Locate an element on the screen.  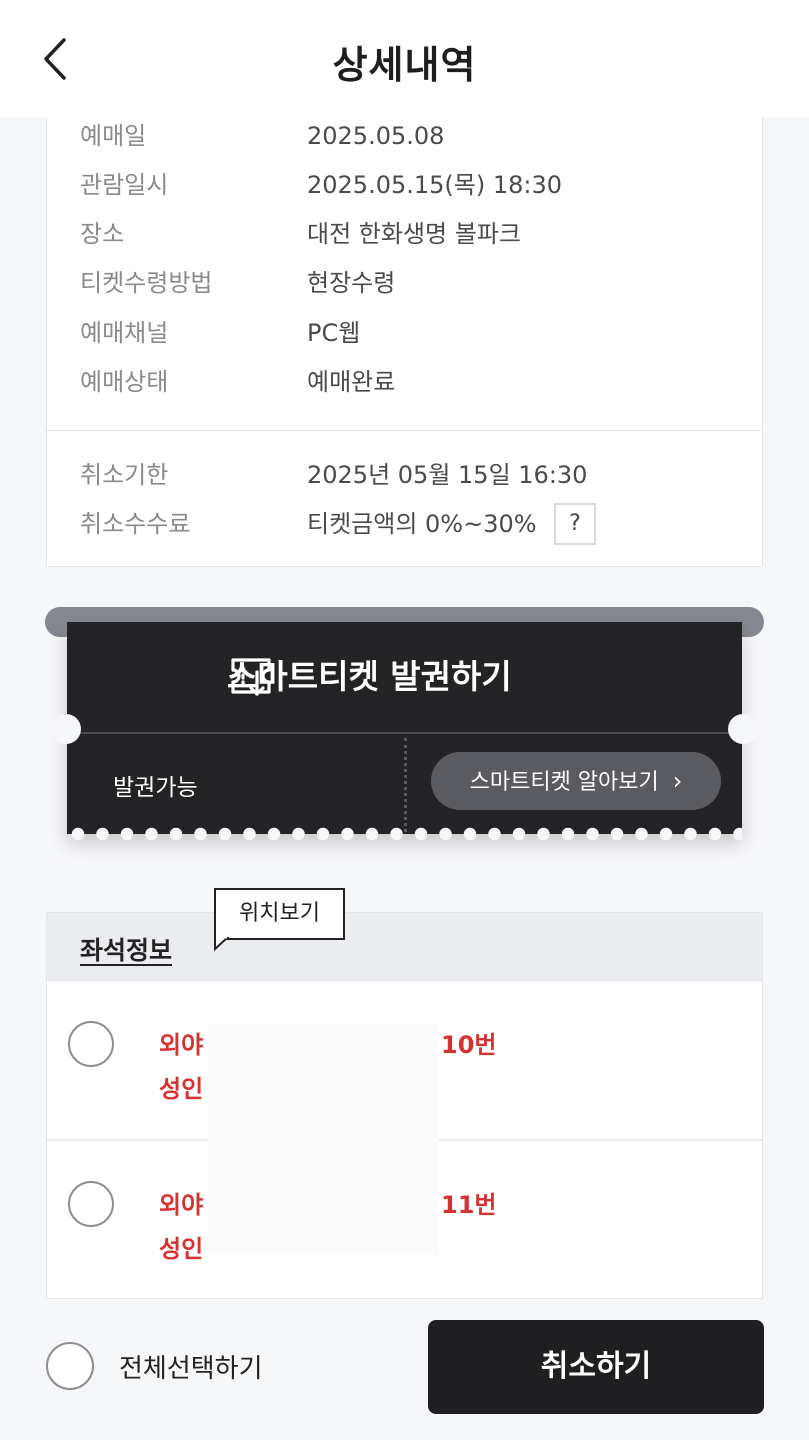
detail-value: 2025.05.08 is located at coordinates (376, 136).